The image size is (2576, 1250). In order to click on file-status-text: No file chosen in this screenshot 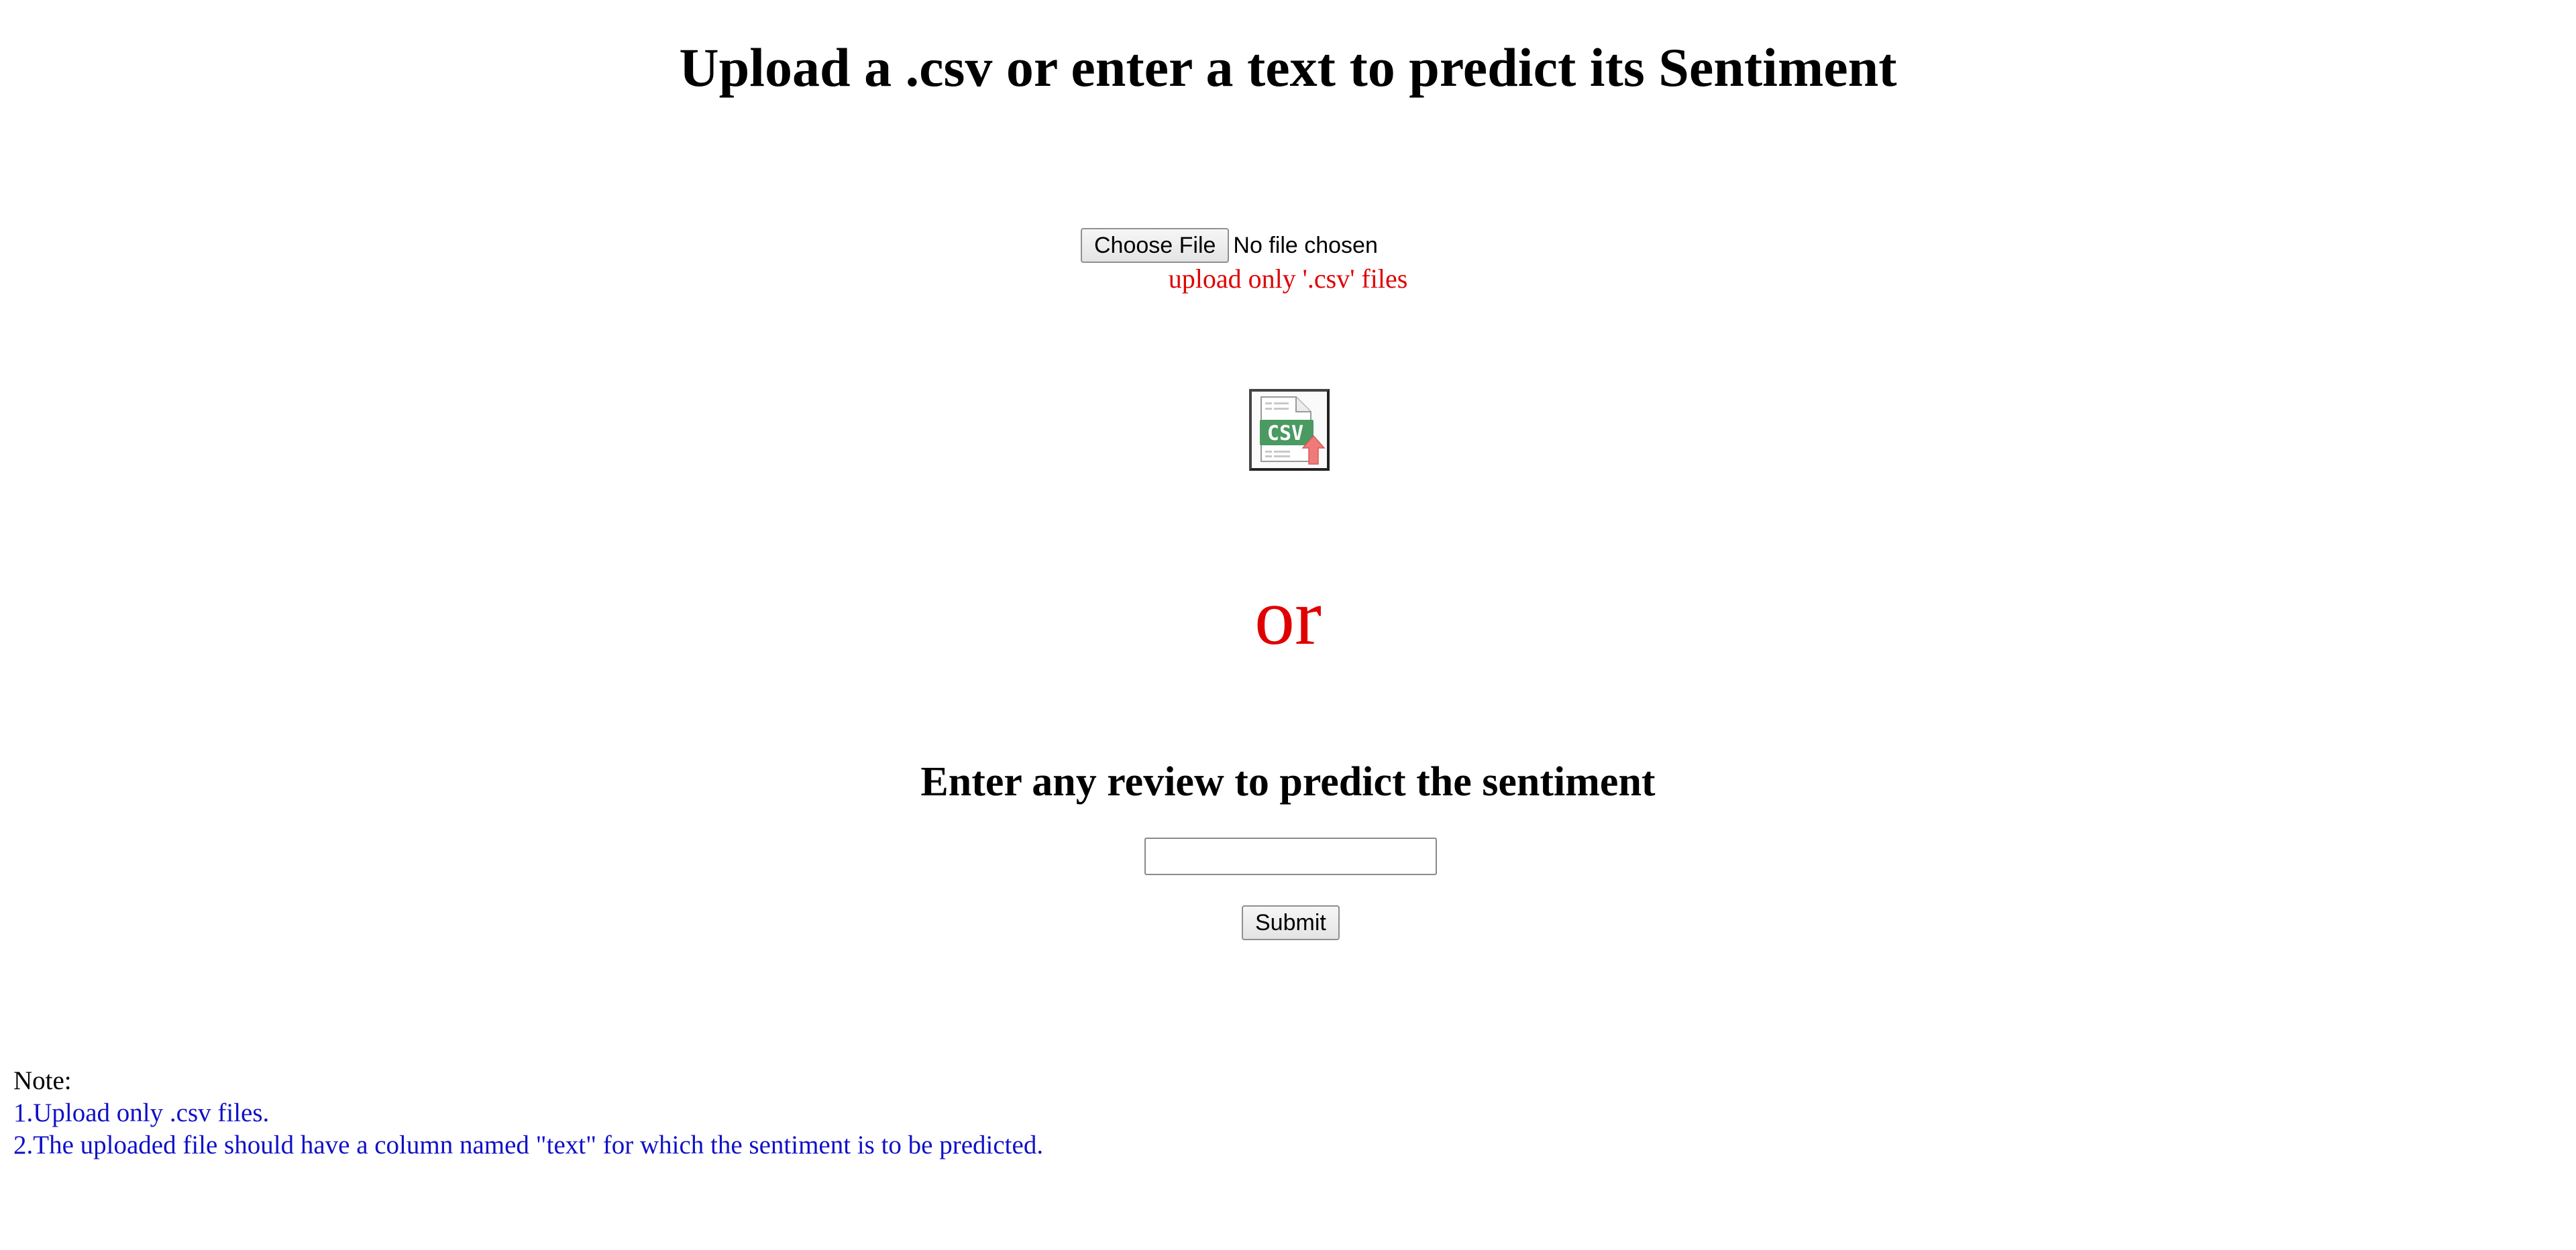, I will do `click(1305, 245)`.